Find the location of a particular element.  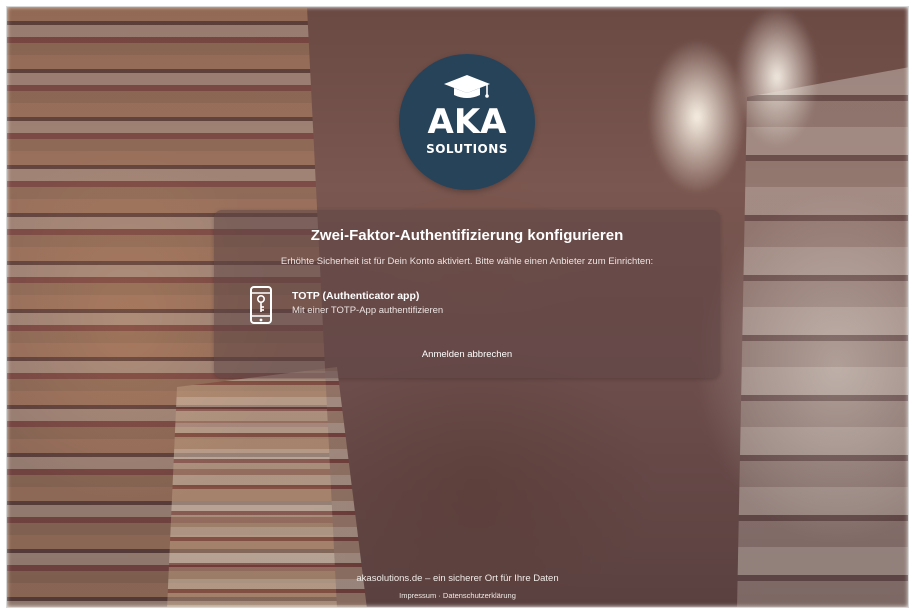

privacy-link: Datenschutzerklärung is located at coordinates (479, 595).